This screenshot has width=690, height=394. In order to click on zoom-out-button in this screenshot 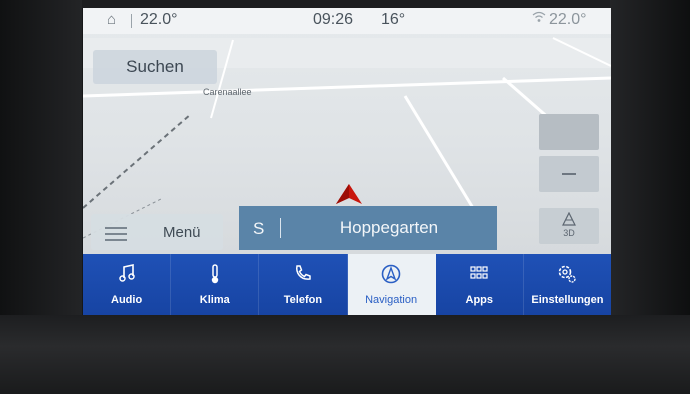, I will do `click(569, 174)`.